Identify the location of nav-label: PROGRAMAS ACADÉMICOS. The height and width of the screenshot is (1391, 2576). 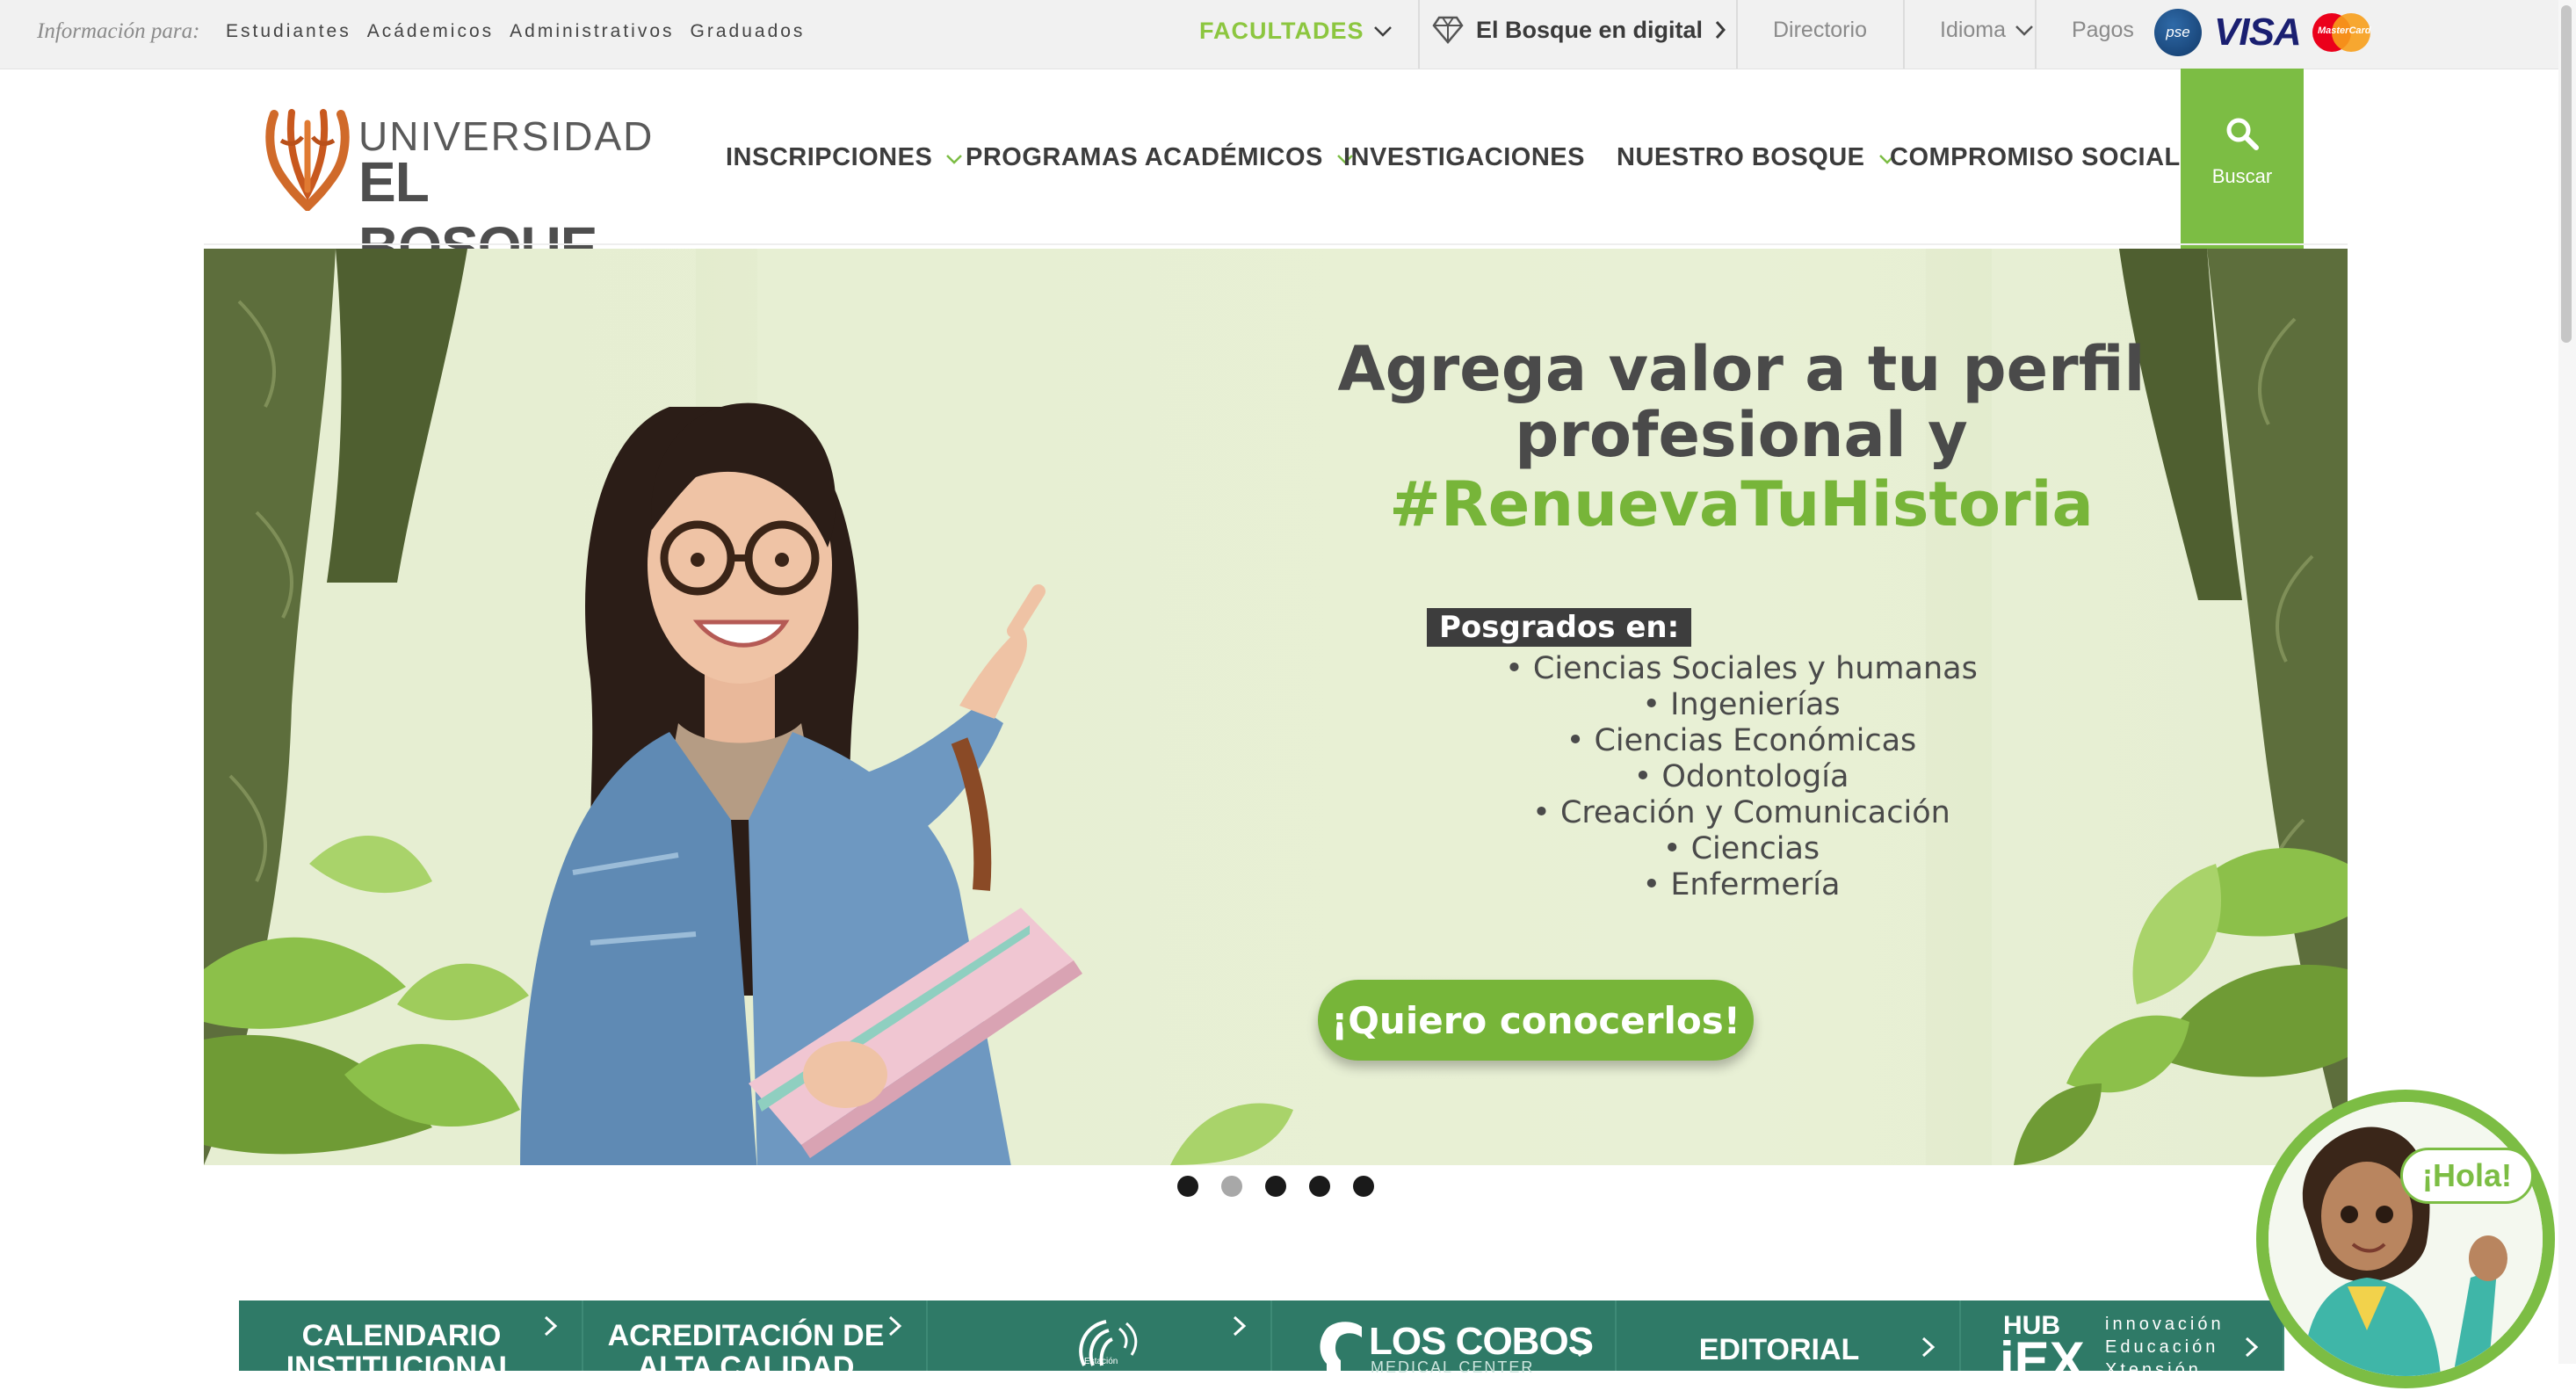
(1144, 157).